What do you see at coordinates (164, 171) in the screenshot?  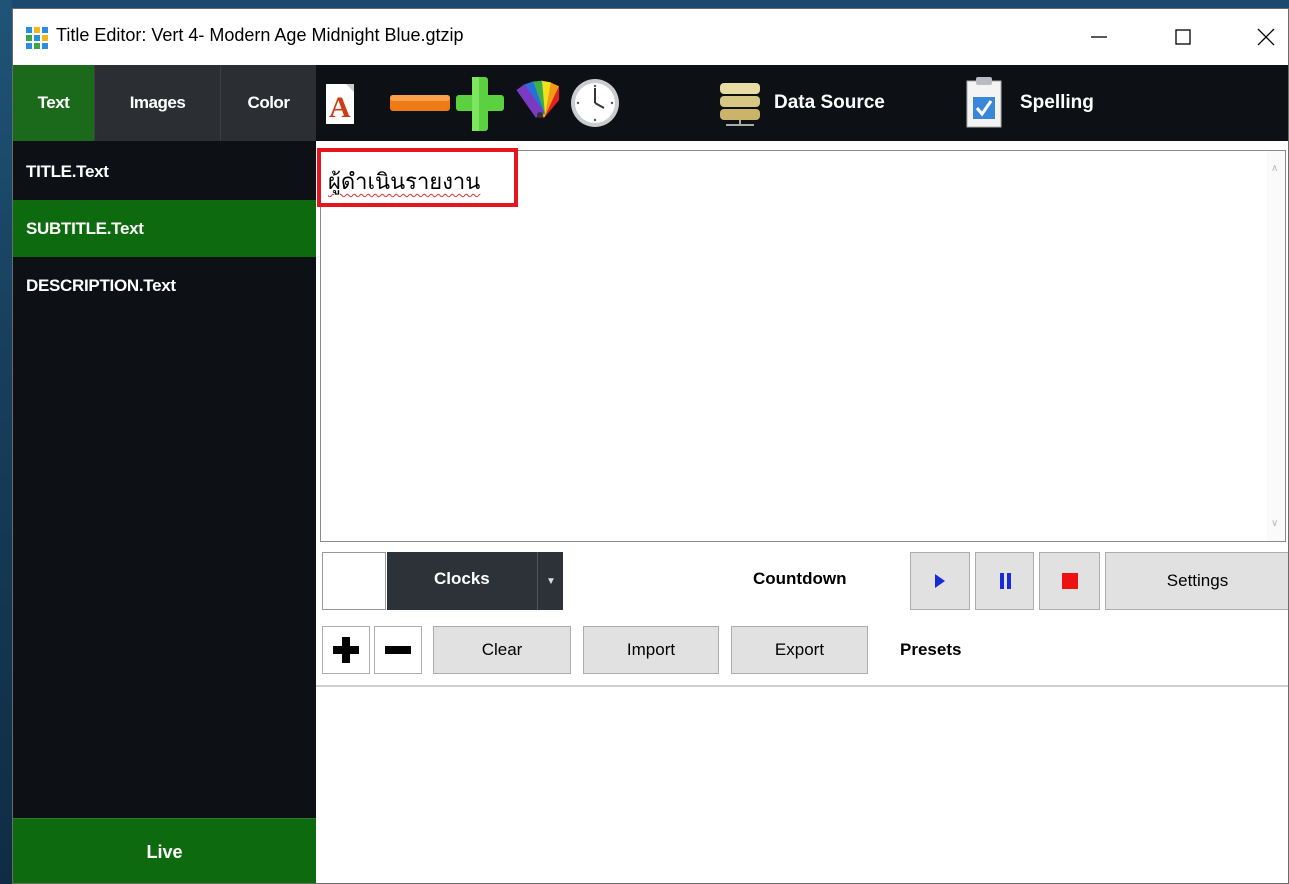 I see `field-item-title: TITLE.Text` at bounding box center [164, 171].